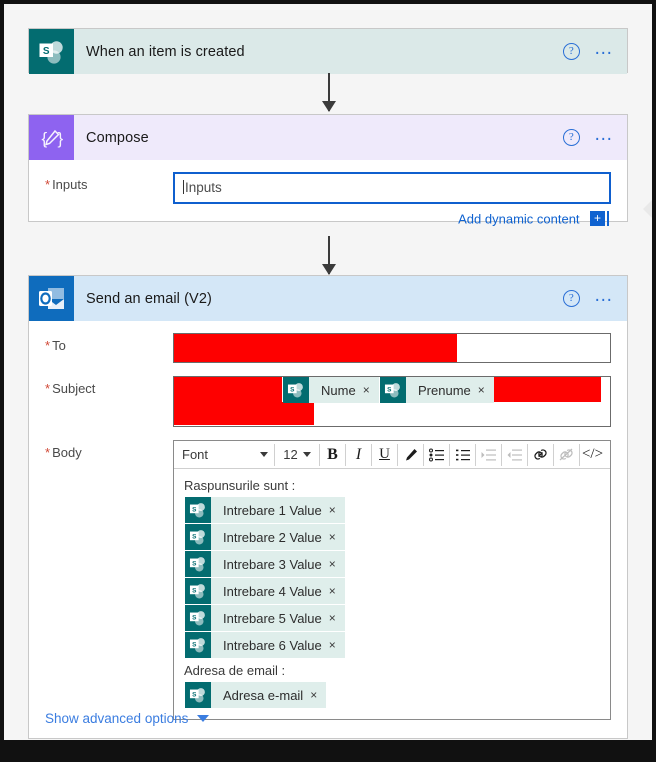 This screenshot has width=656, height=762. I want to click on compose-inputs-row: * Inputs Inputs Add dynamic content +, so click(328, 196).